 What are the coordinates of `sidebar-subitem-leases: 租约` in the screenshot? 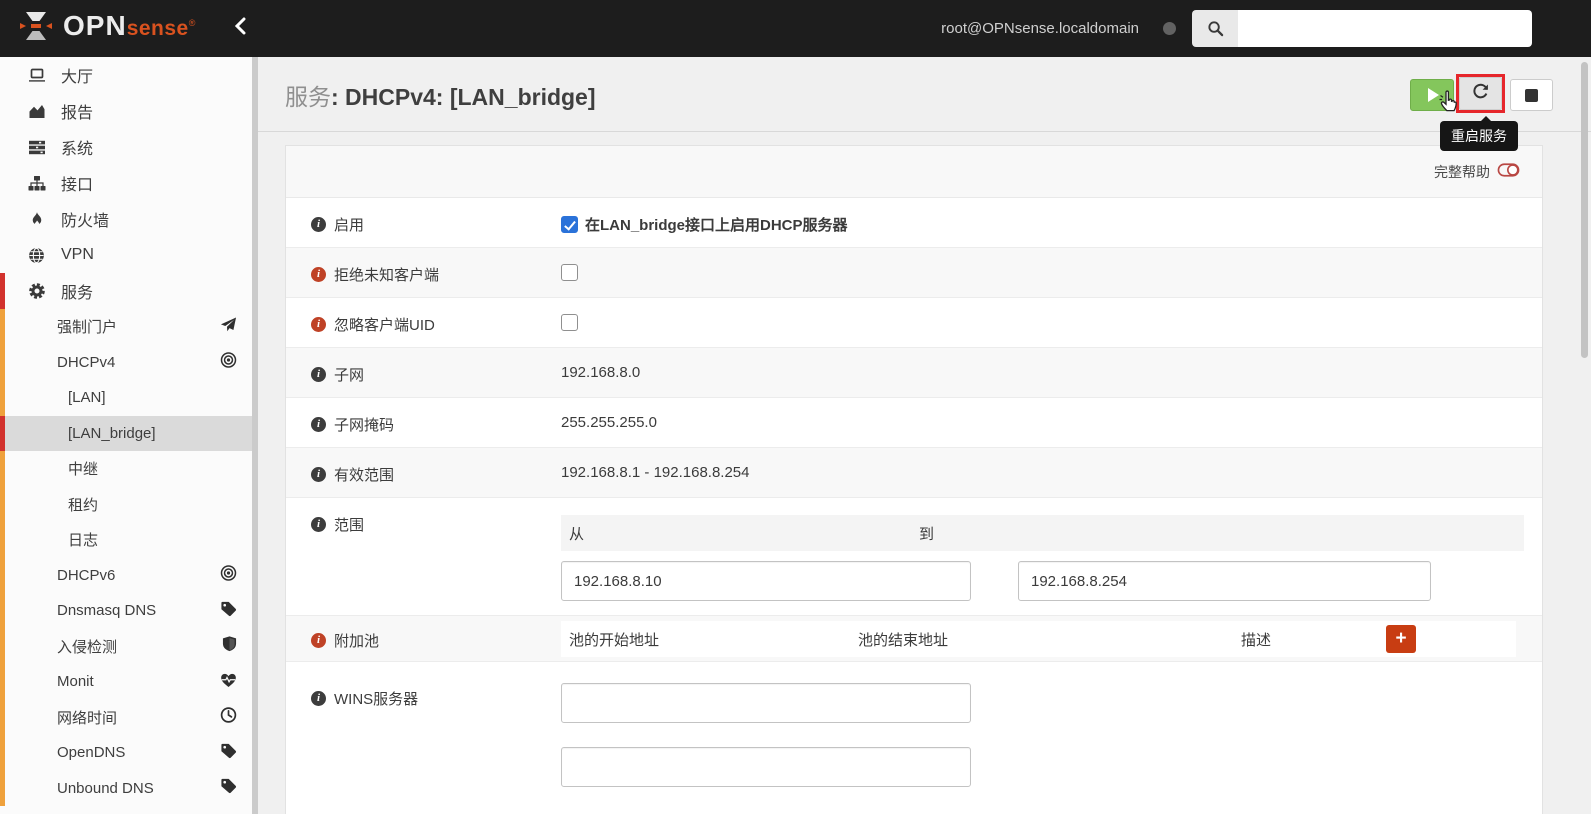 It's located at (126, 504).